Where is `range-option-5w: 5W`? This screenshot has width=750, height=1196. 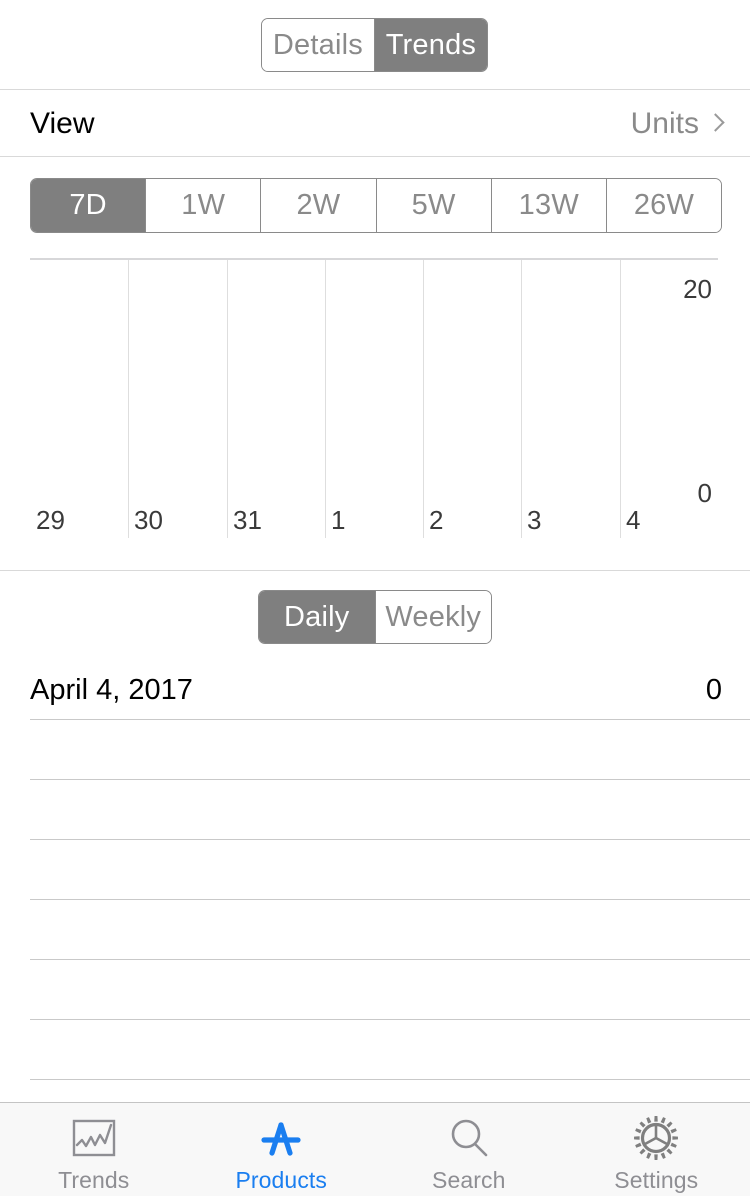 range-option-5w: 5W is located at coordinates (433, 205).